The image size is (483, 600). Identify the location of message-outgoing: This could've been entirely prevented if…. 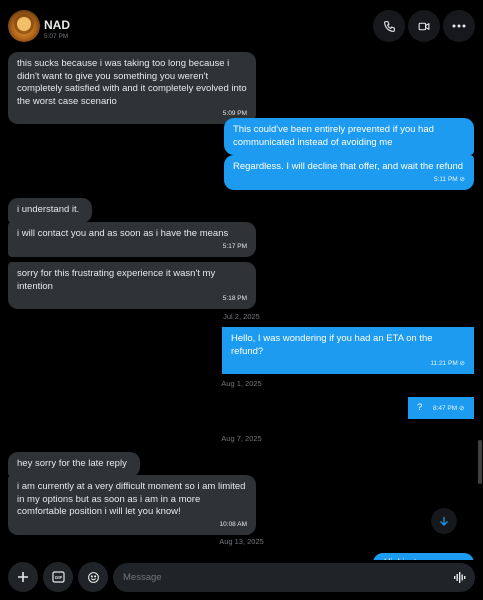
(349, 136).